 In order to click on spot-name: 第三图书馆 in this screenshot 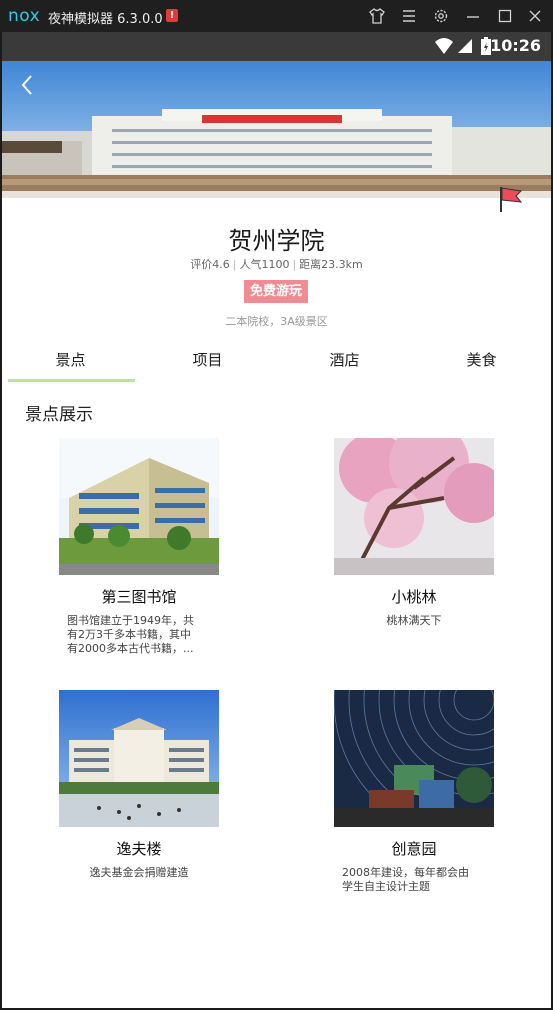, I will do `click(139, 597)`.